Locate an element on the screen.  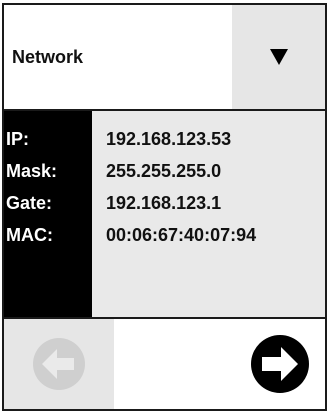
next-button is located at coordinates (219, 364).